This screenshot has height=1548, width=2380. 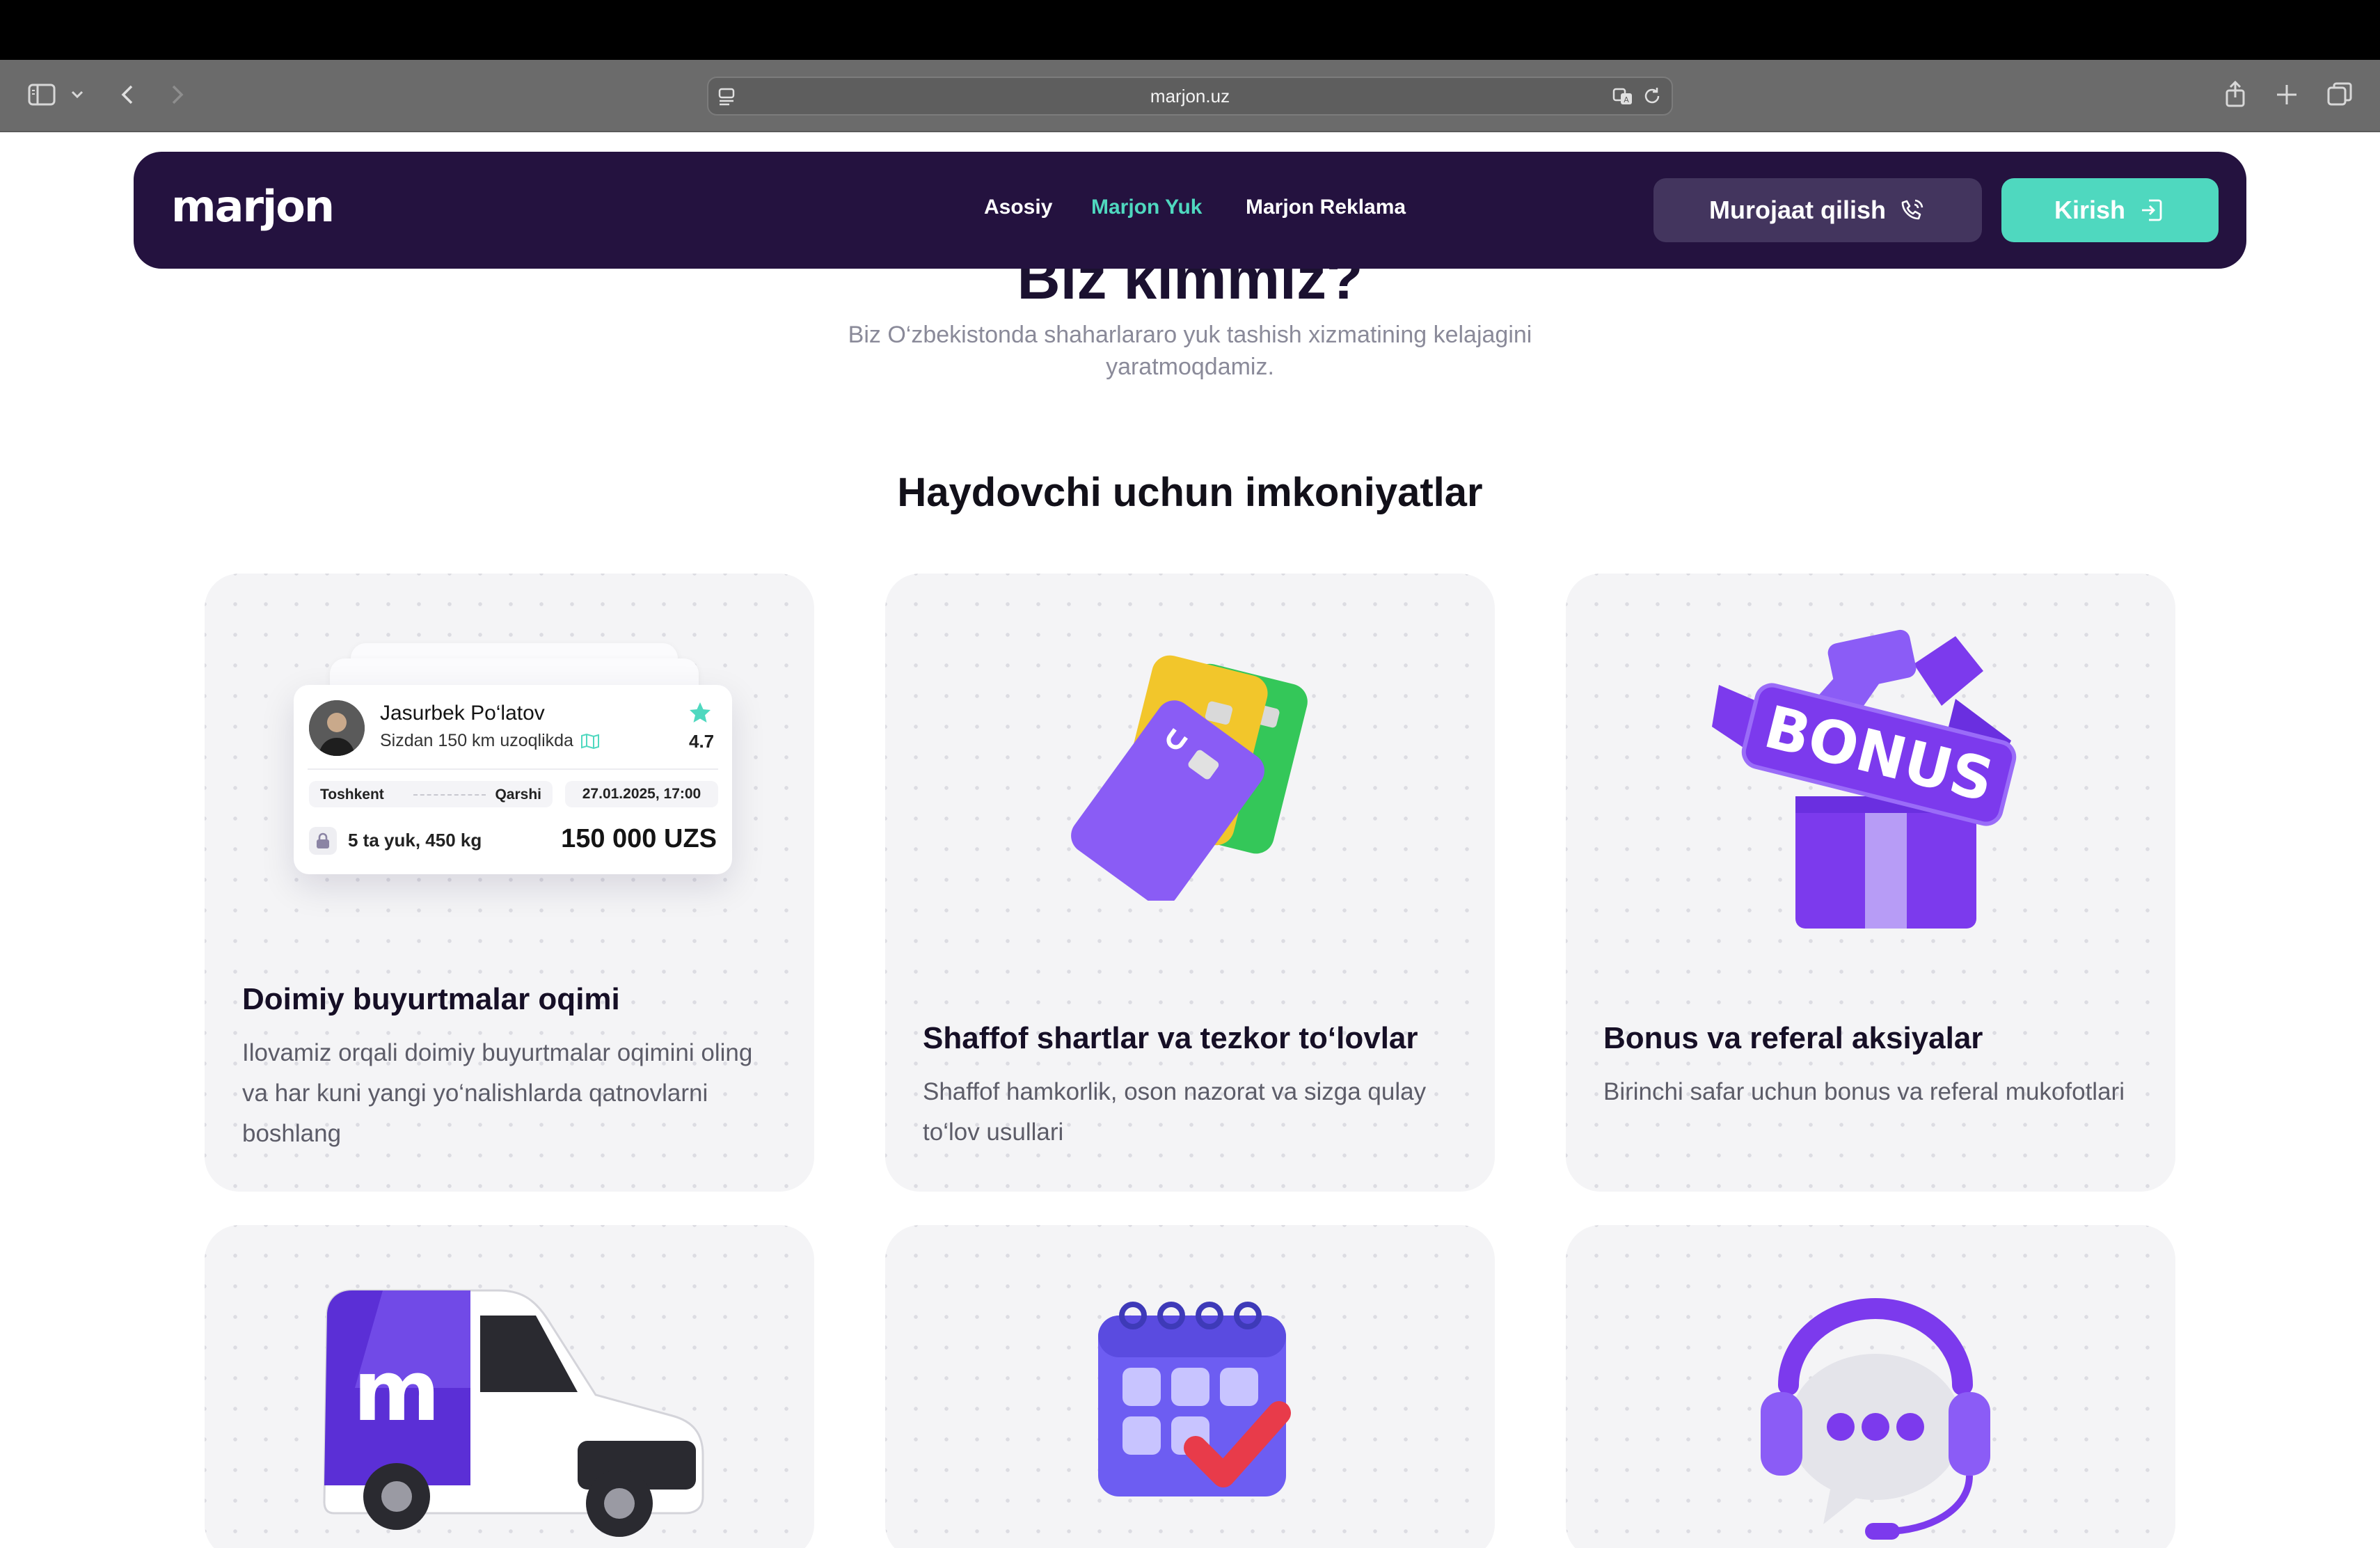 What do you see at coordinates (476, 740) in the screenshot?
I see `distance-text: Sizdan 150 km uzoqlikda` at bounding box center [476, 740].